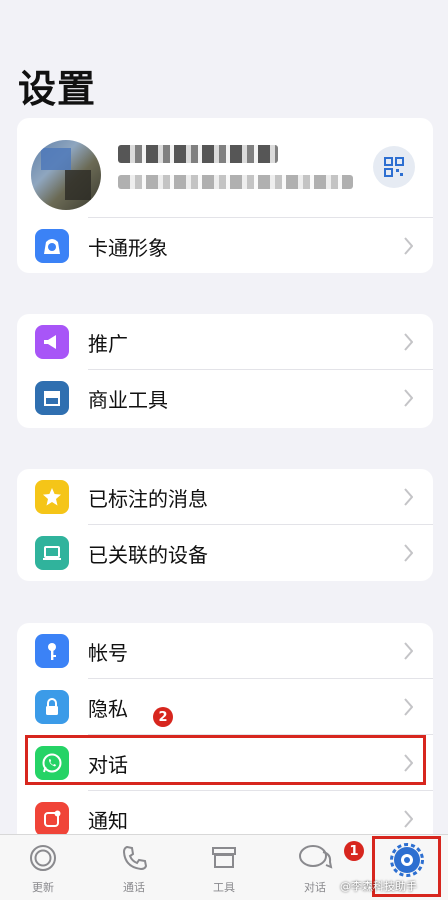 The width and height of the screenshot is (448, 900). Describe the element at coordinates (225, 651) in the screenshot. I see `settings-row-account: 帐号` at that location.